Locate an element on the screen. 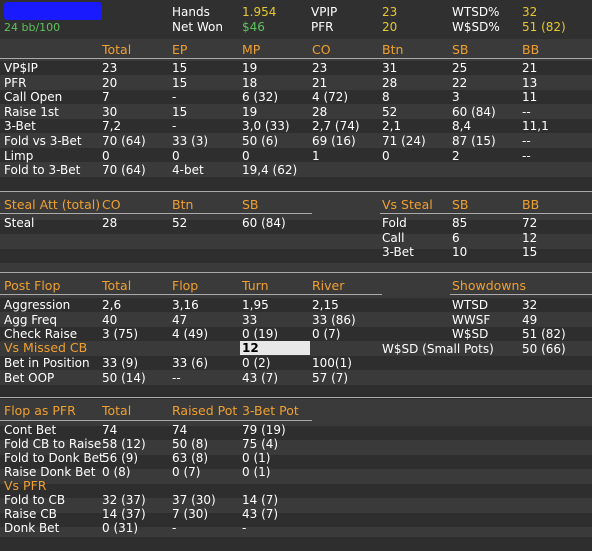  preflop-cell: 28 is located at coordinates (390, 82).